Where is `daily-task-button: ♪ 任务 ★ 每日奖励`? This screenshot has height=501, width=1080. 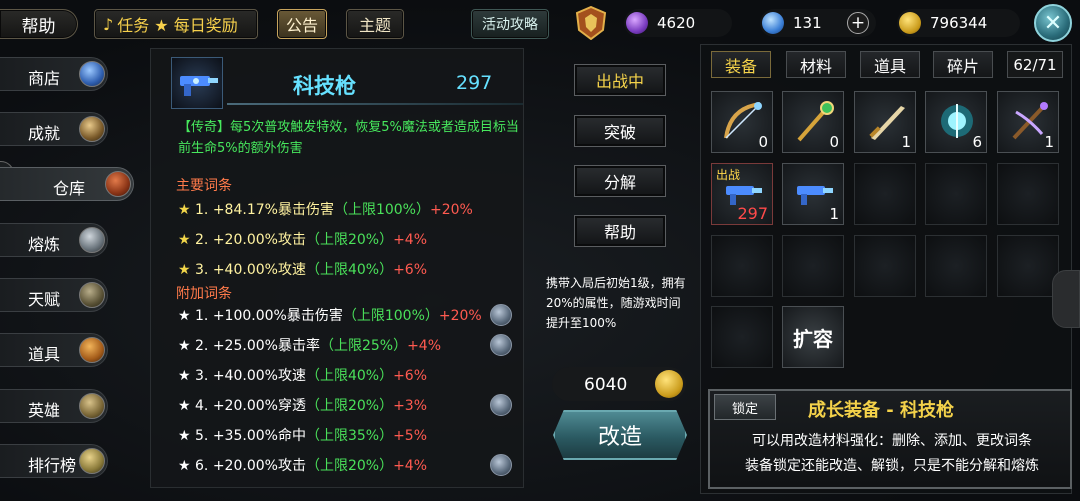 daily-task-button: ♪ 任务 ★ 每日奖励 is located at coordinates (176, 24).